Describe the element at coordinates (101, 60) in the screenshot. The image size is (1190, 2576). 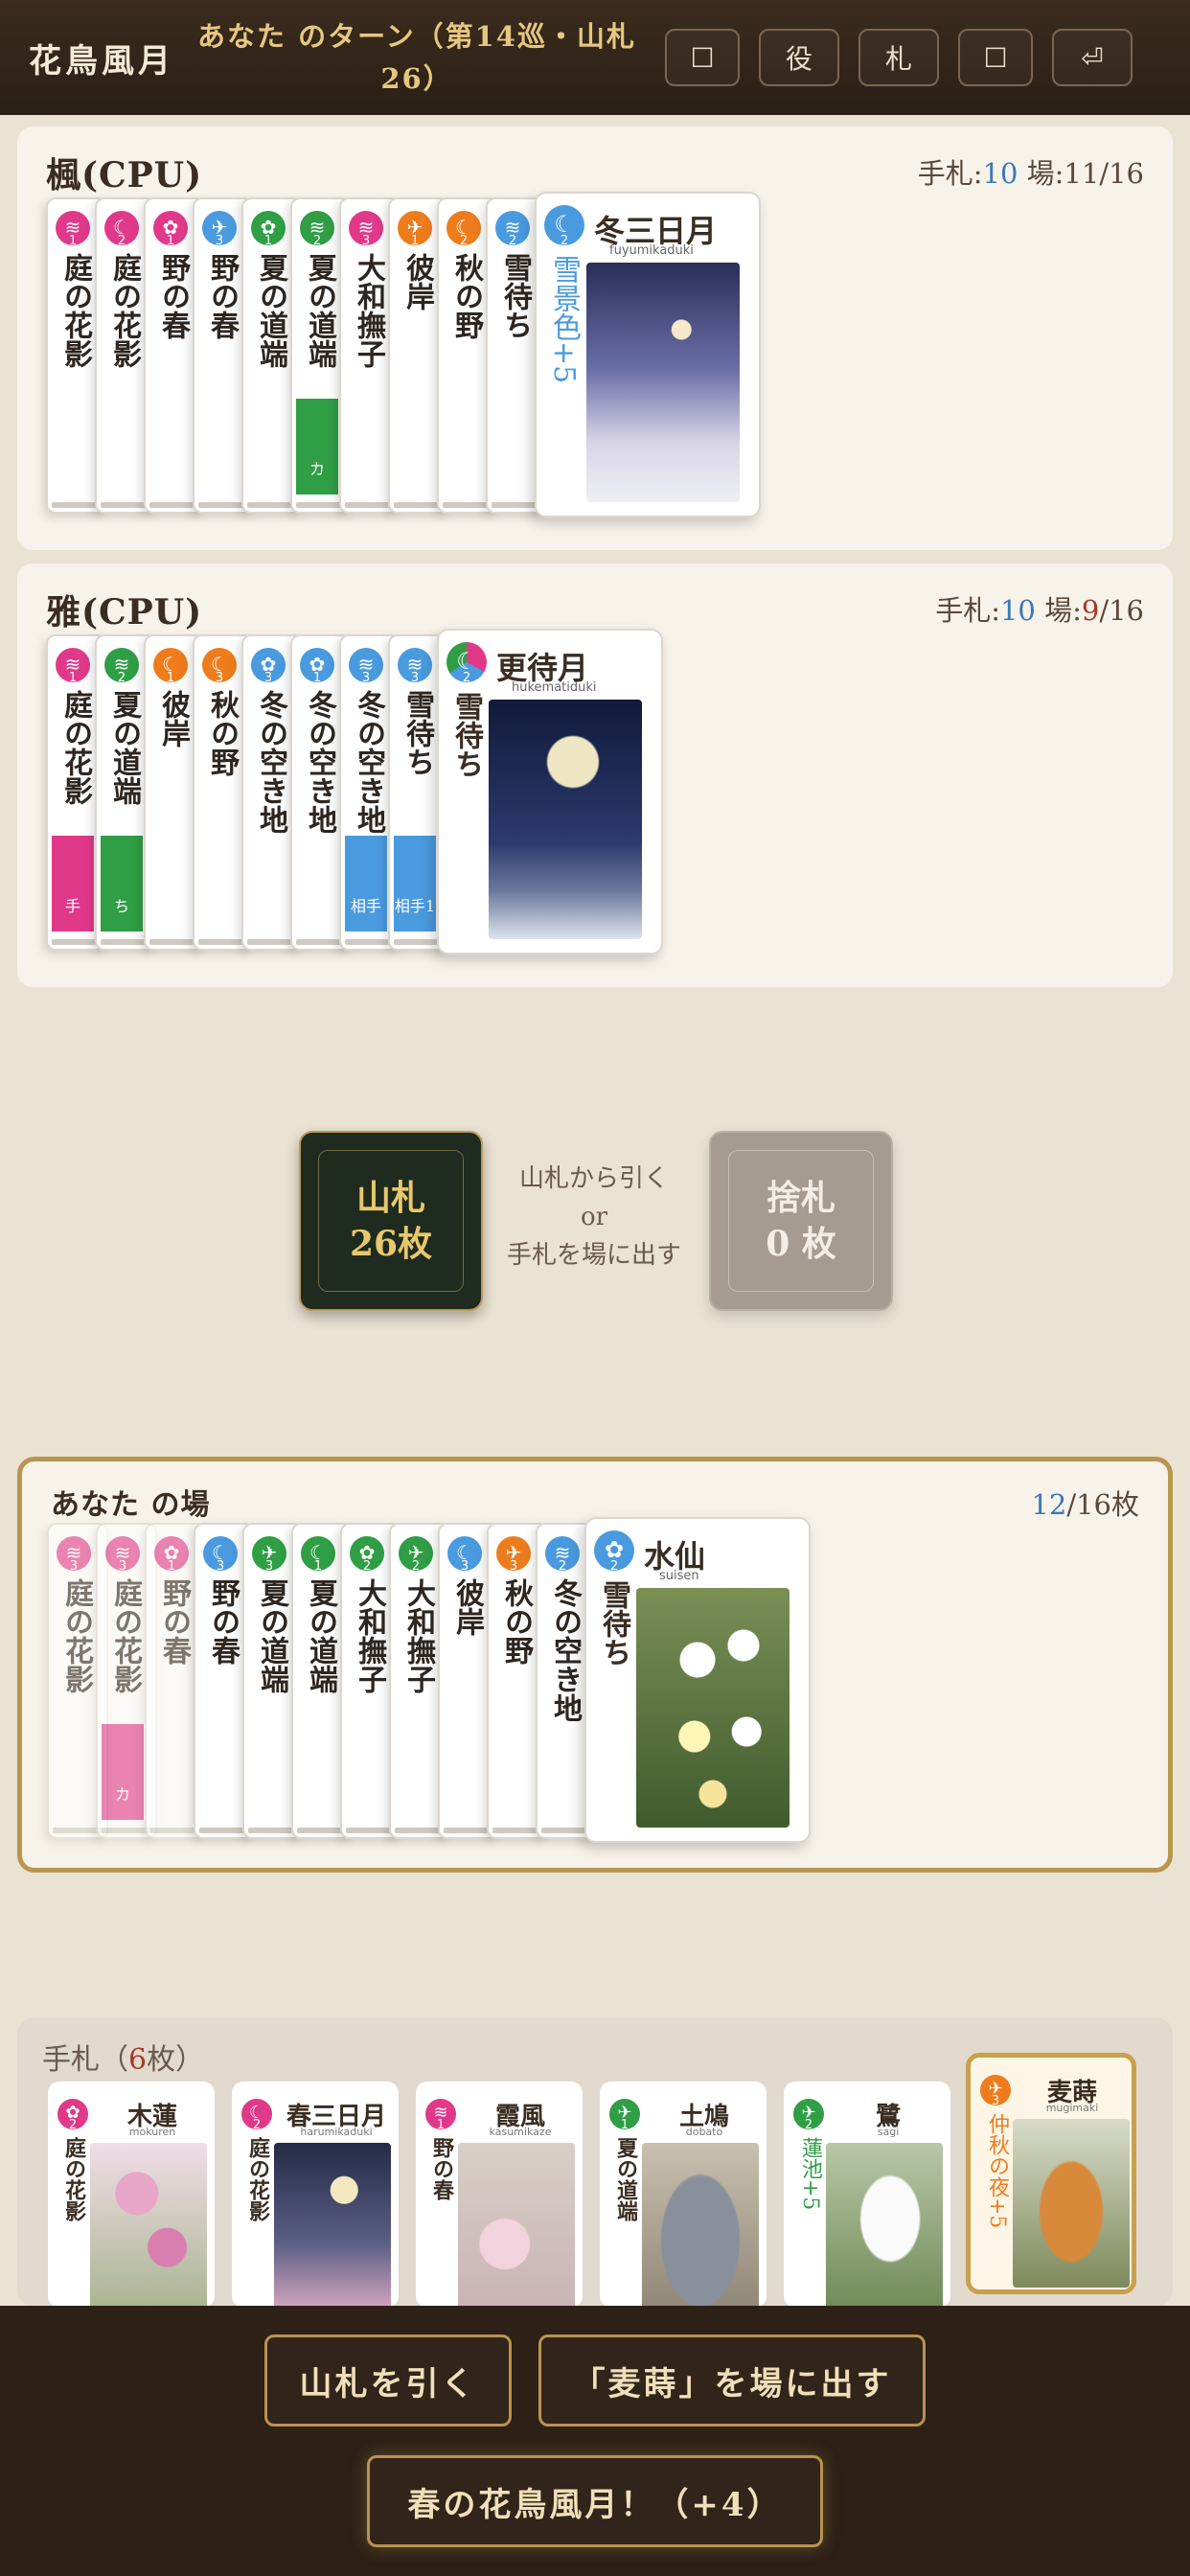
I see `app-logo: 花鳥風月` at that location.